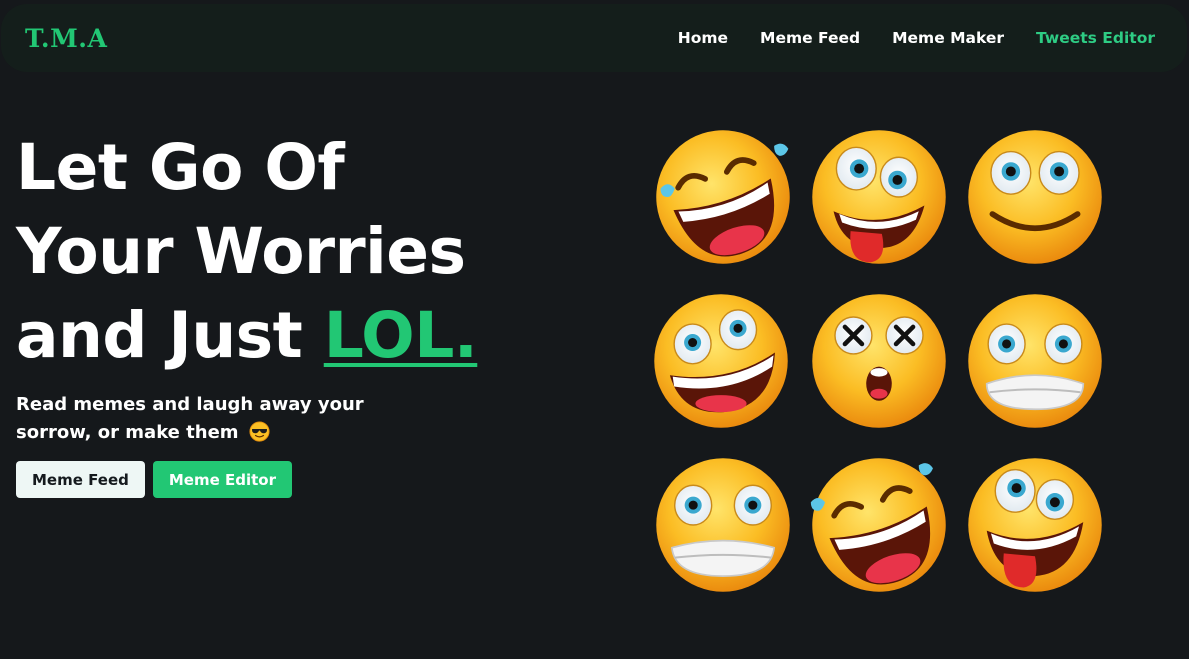  Describe the element at coordinates (1095, 38) in the screenshot. I see `nav-link-tweets-editor: Tweets Editor` at that location.